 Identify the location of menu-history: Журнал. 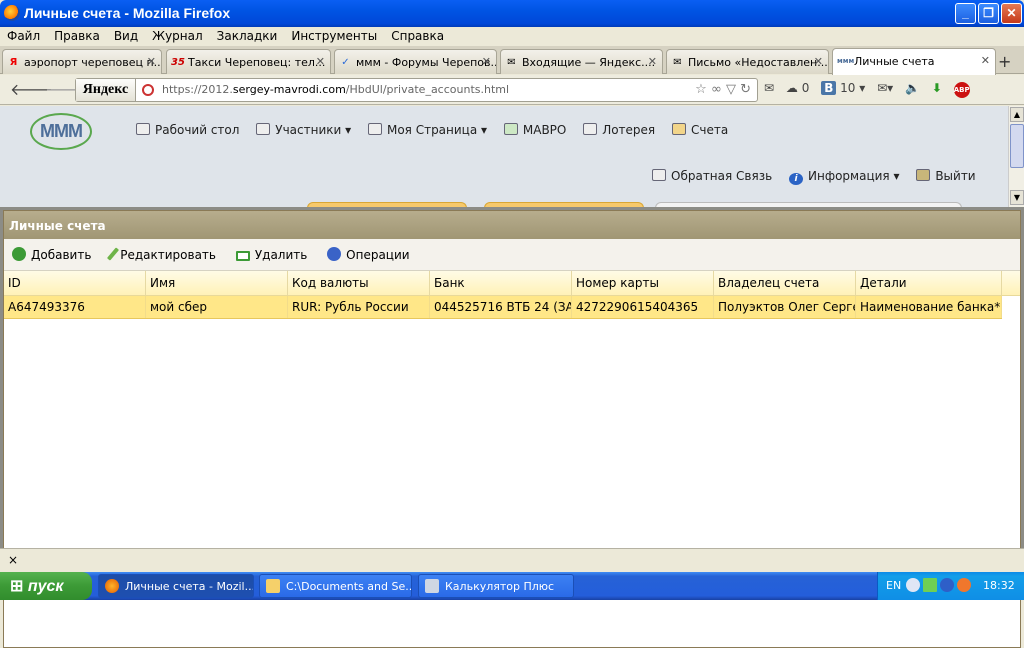
(177, 35).